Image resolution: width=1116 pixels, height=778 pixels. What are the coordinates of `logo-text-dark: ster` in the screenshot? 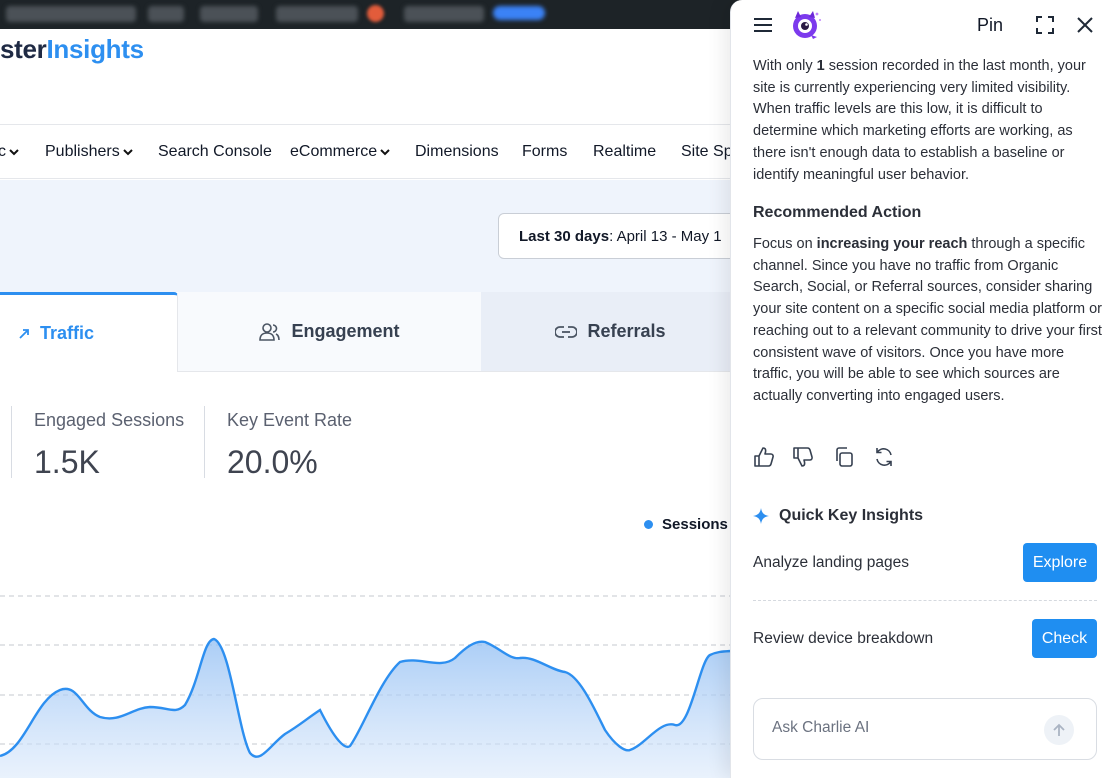 It's located at (23, 49).